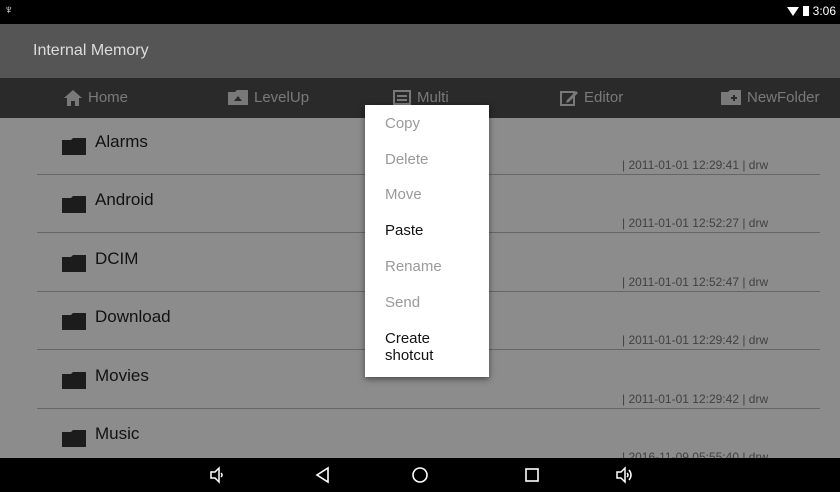 The height and width of the screenshot is (492, 840). I want to click on navigation-bar, so click(420, 475).